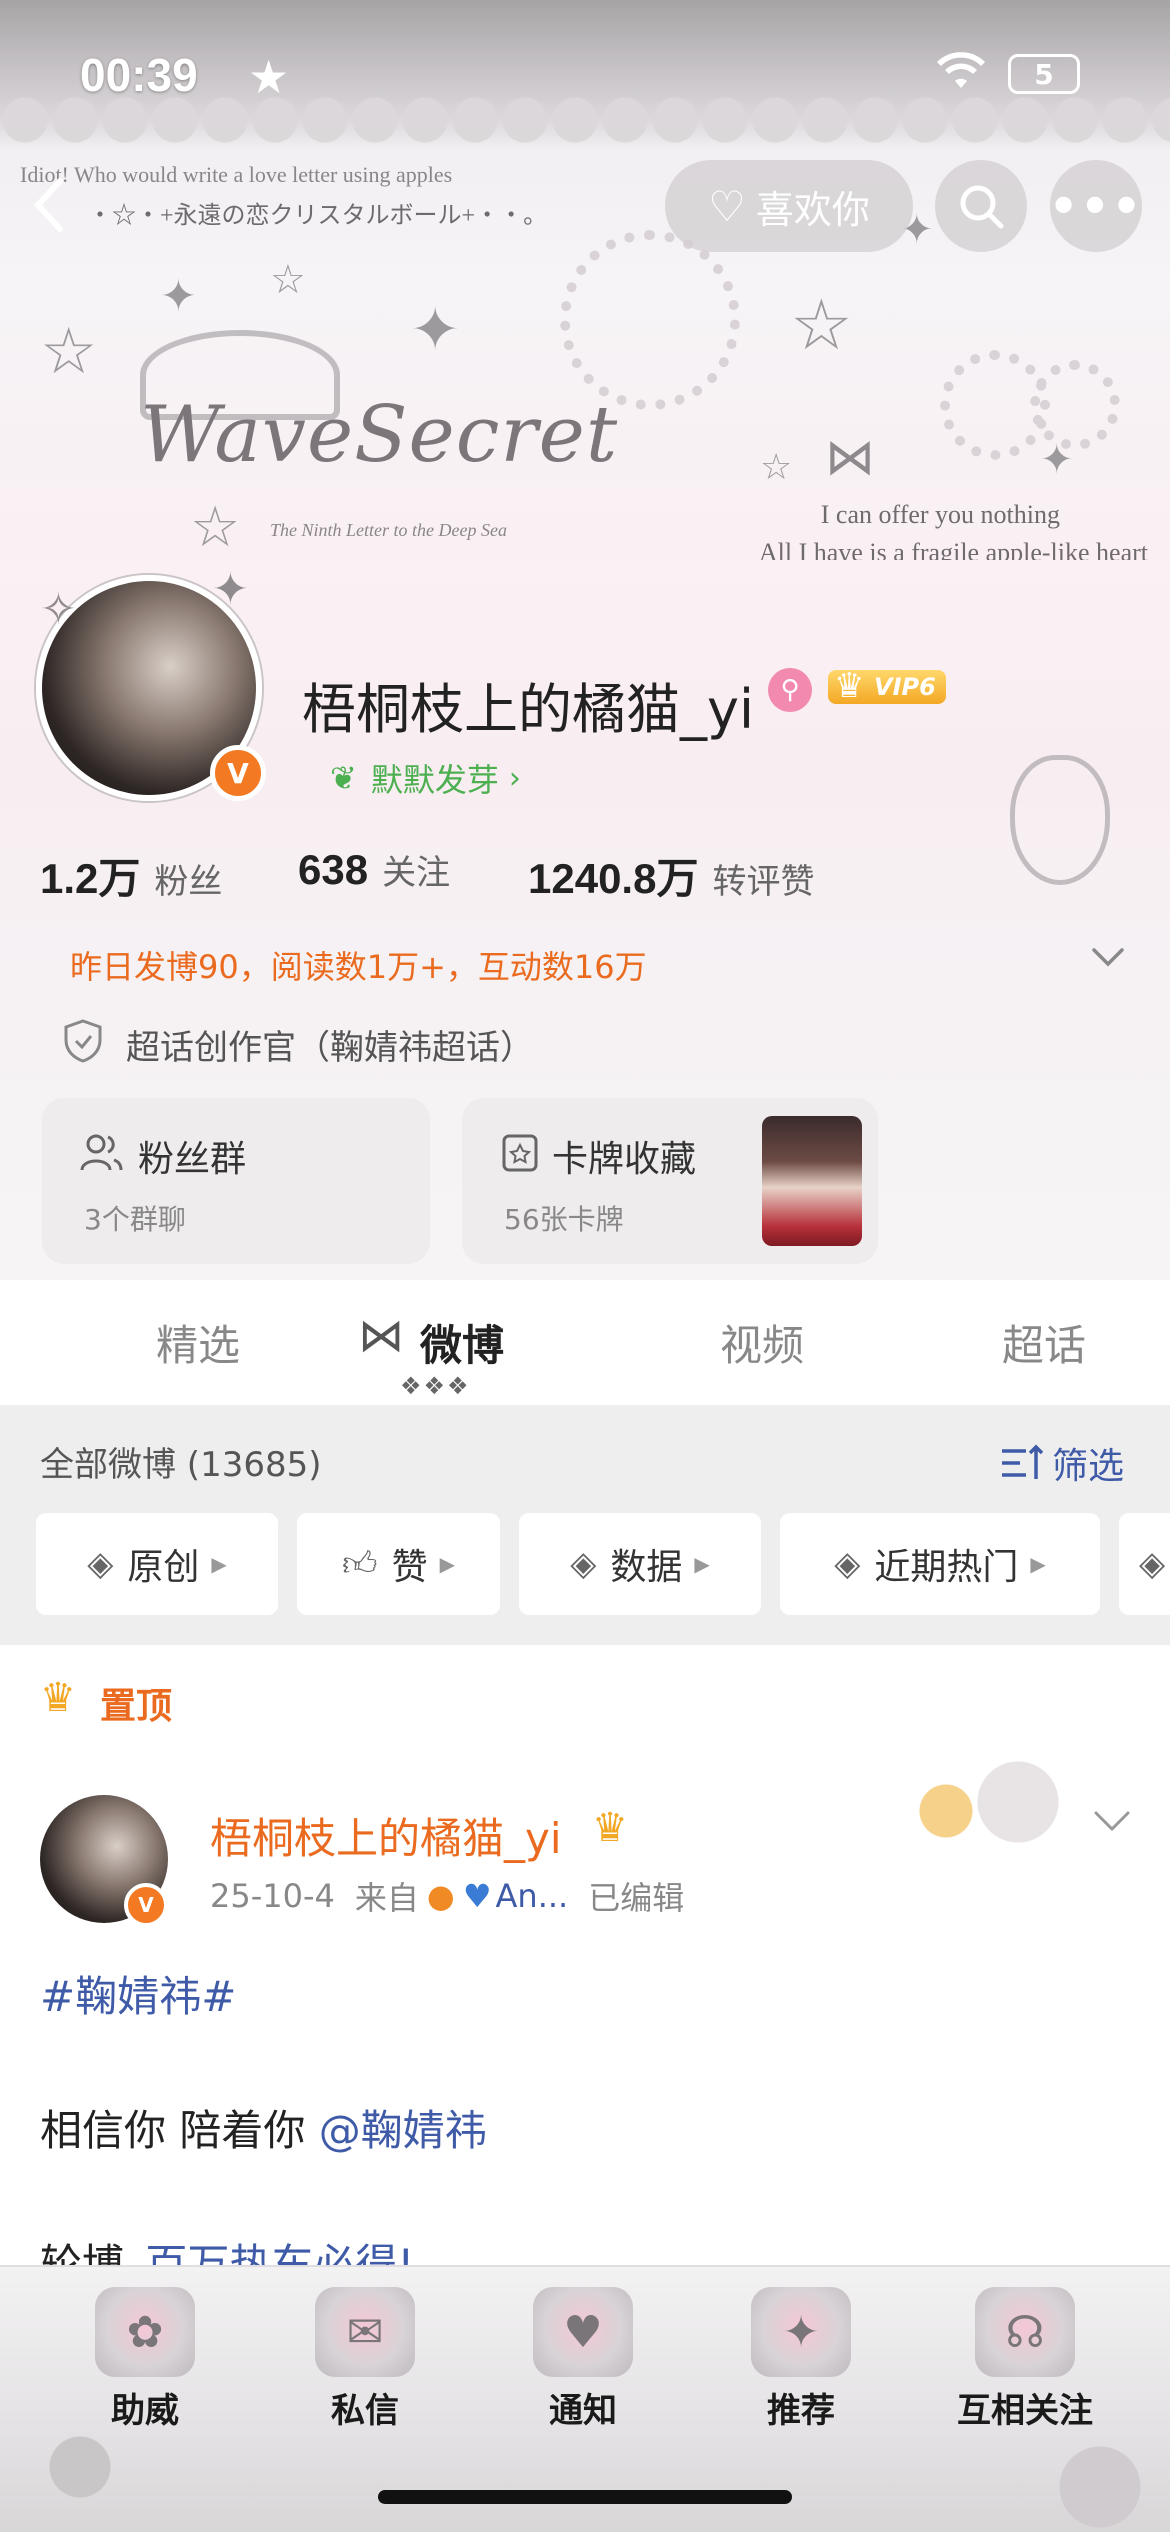 The width and height of the screenshot is (1170, 2532). Describe the element at coordinates (1023, 1461) in the screenshot. I see `filter-icon` at that location.